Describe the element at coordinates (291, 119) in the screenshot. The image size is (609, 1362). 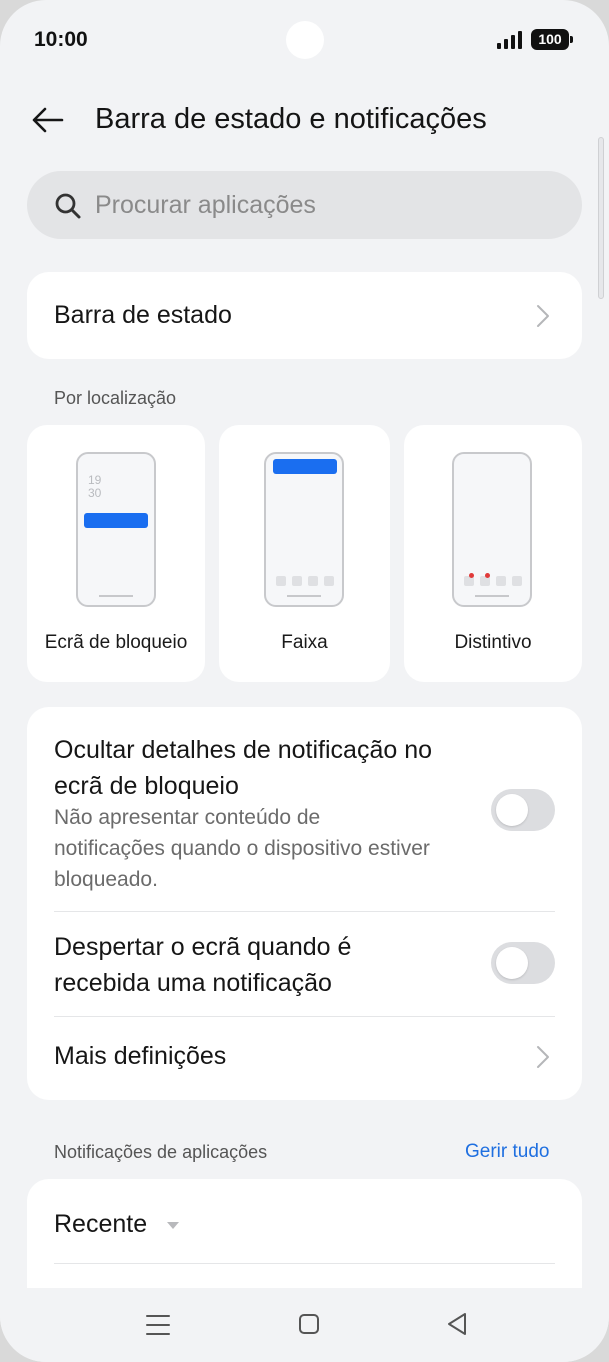
I see `page-title: Barra de estado e notificações` at that location.